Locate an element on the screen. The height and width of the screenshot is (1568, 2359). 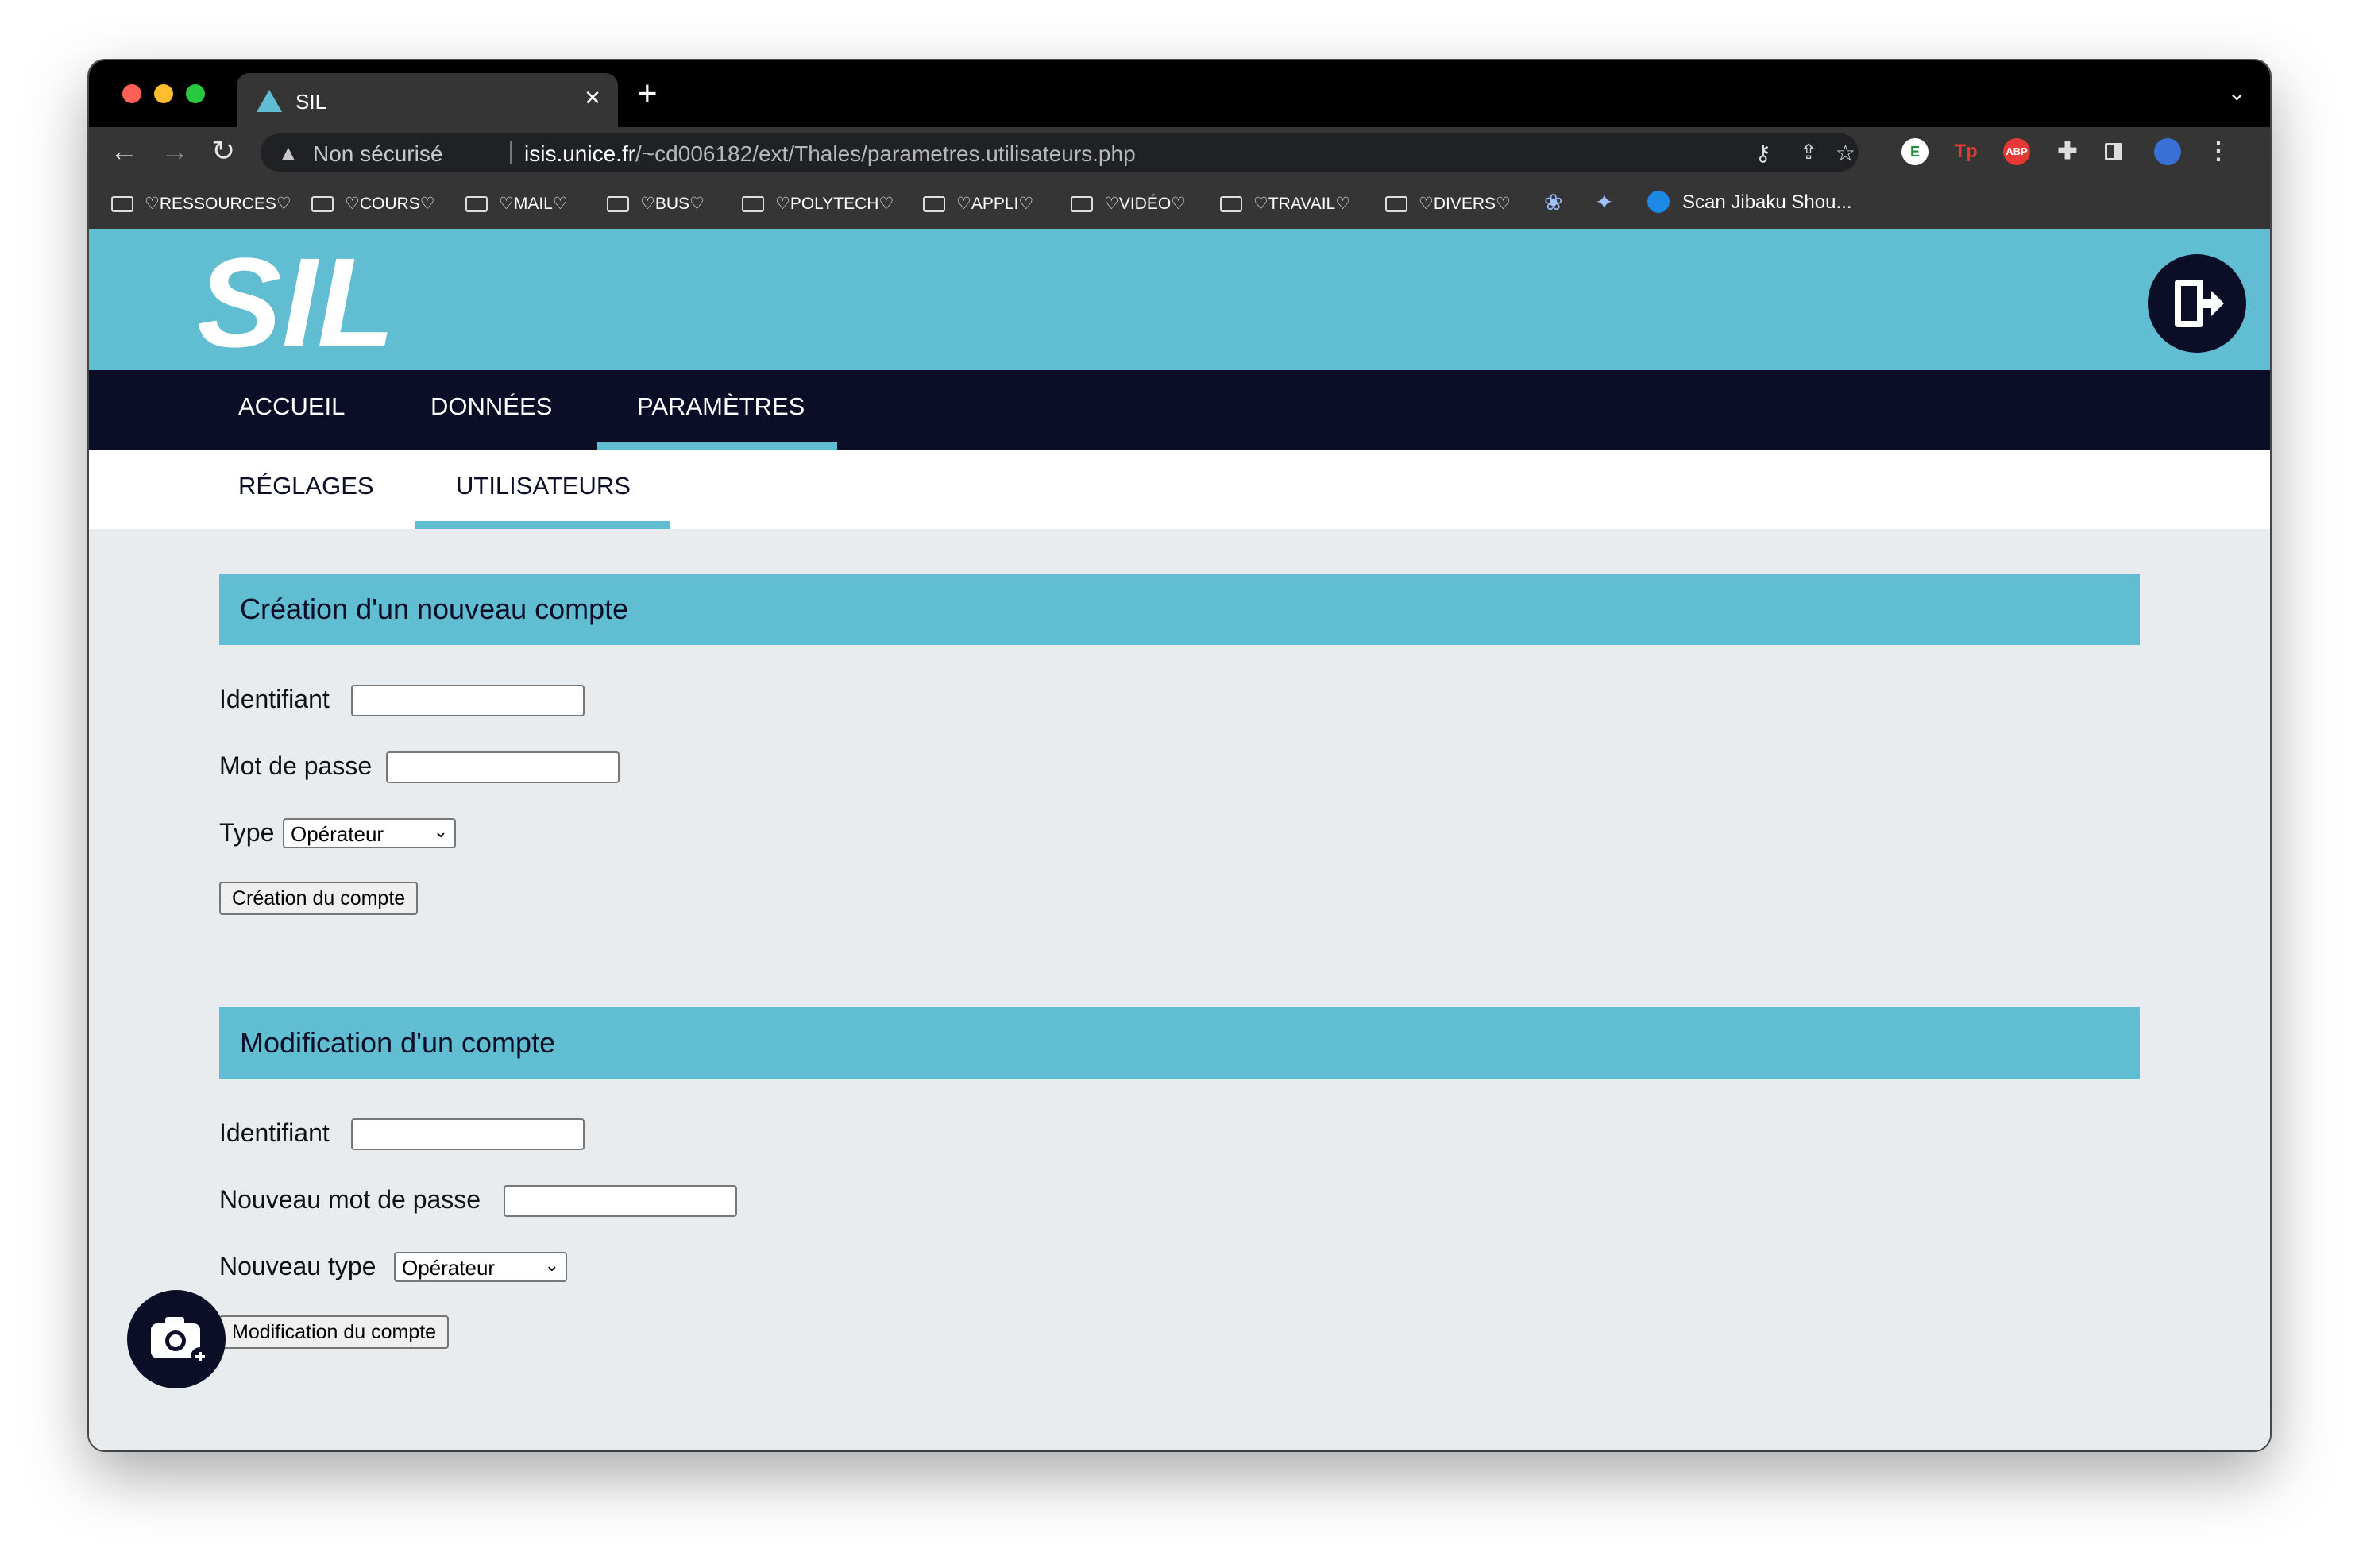
key-icon: ⚷ is located at coordinates (1763, 153).